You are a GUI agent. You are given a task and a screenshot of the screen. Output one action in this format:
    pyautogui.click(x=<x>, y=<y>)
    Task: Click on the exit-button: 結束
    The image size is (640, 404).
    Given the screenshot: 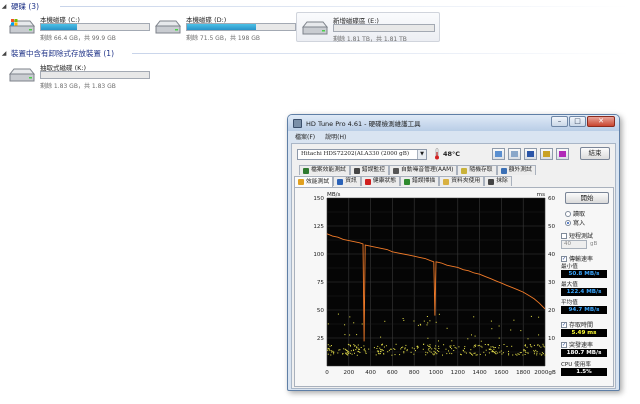 What is the action you would take?
    pyautogui.click(x=595, y=153)
    